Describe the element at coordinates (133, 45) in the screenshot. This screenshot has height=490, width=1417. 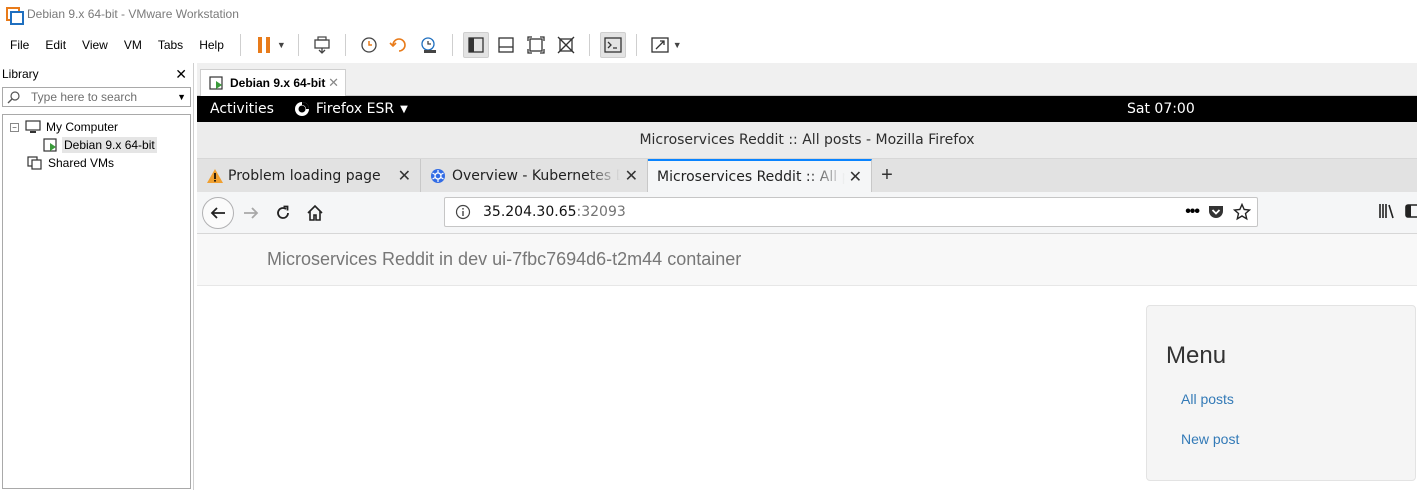
I see `menu-vm: VM` at that location.